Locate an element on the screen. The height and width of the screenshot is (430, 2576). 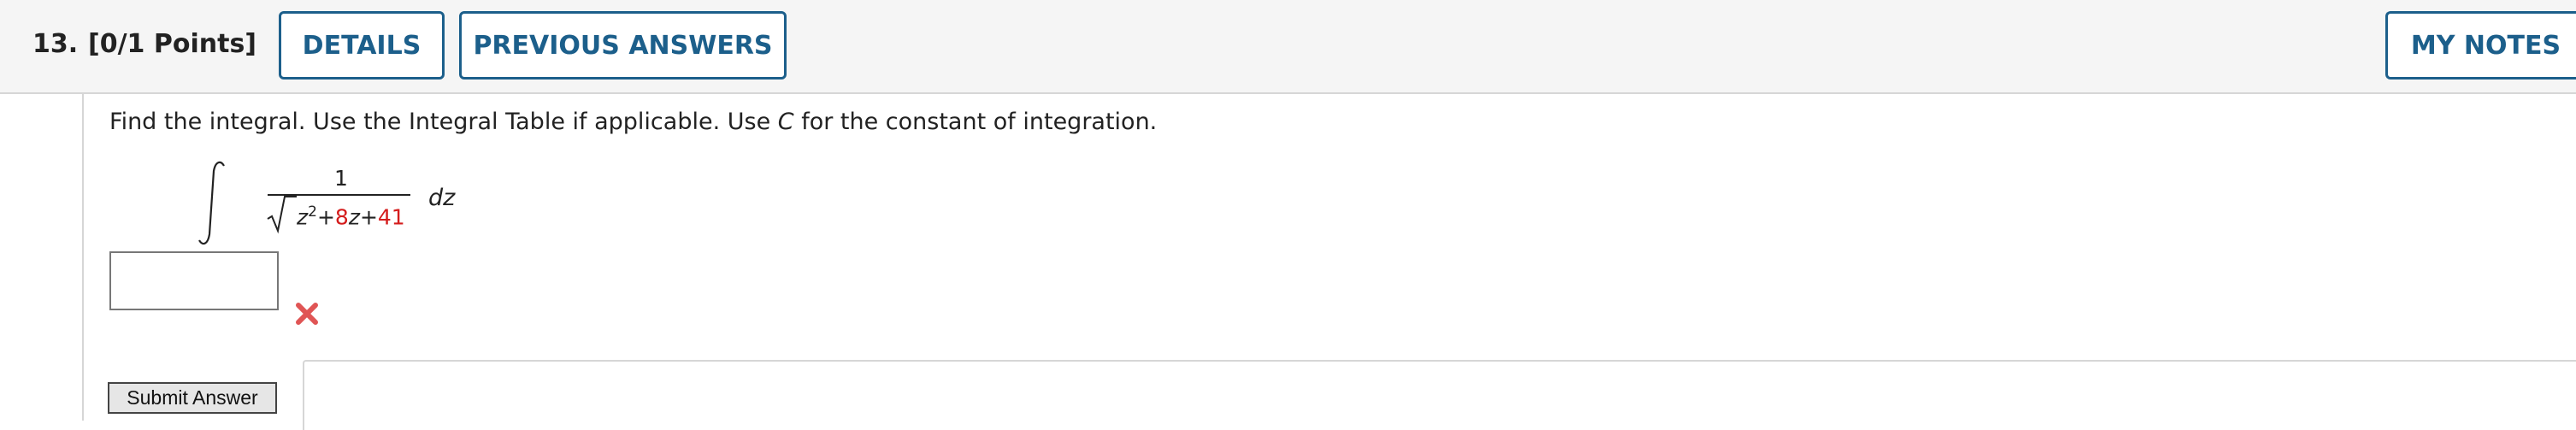
square-root-icon is located at coordinates (282, 215).